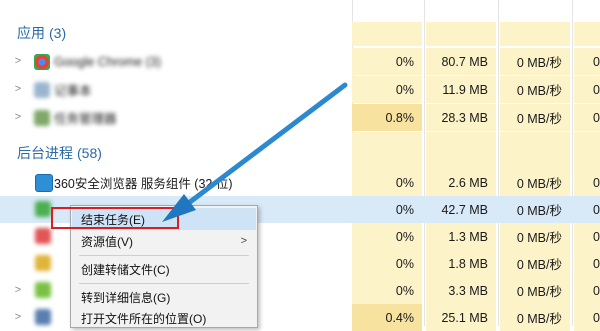  I want to click on browser-service-icon, so click(44, 183).